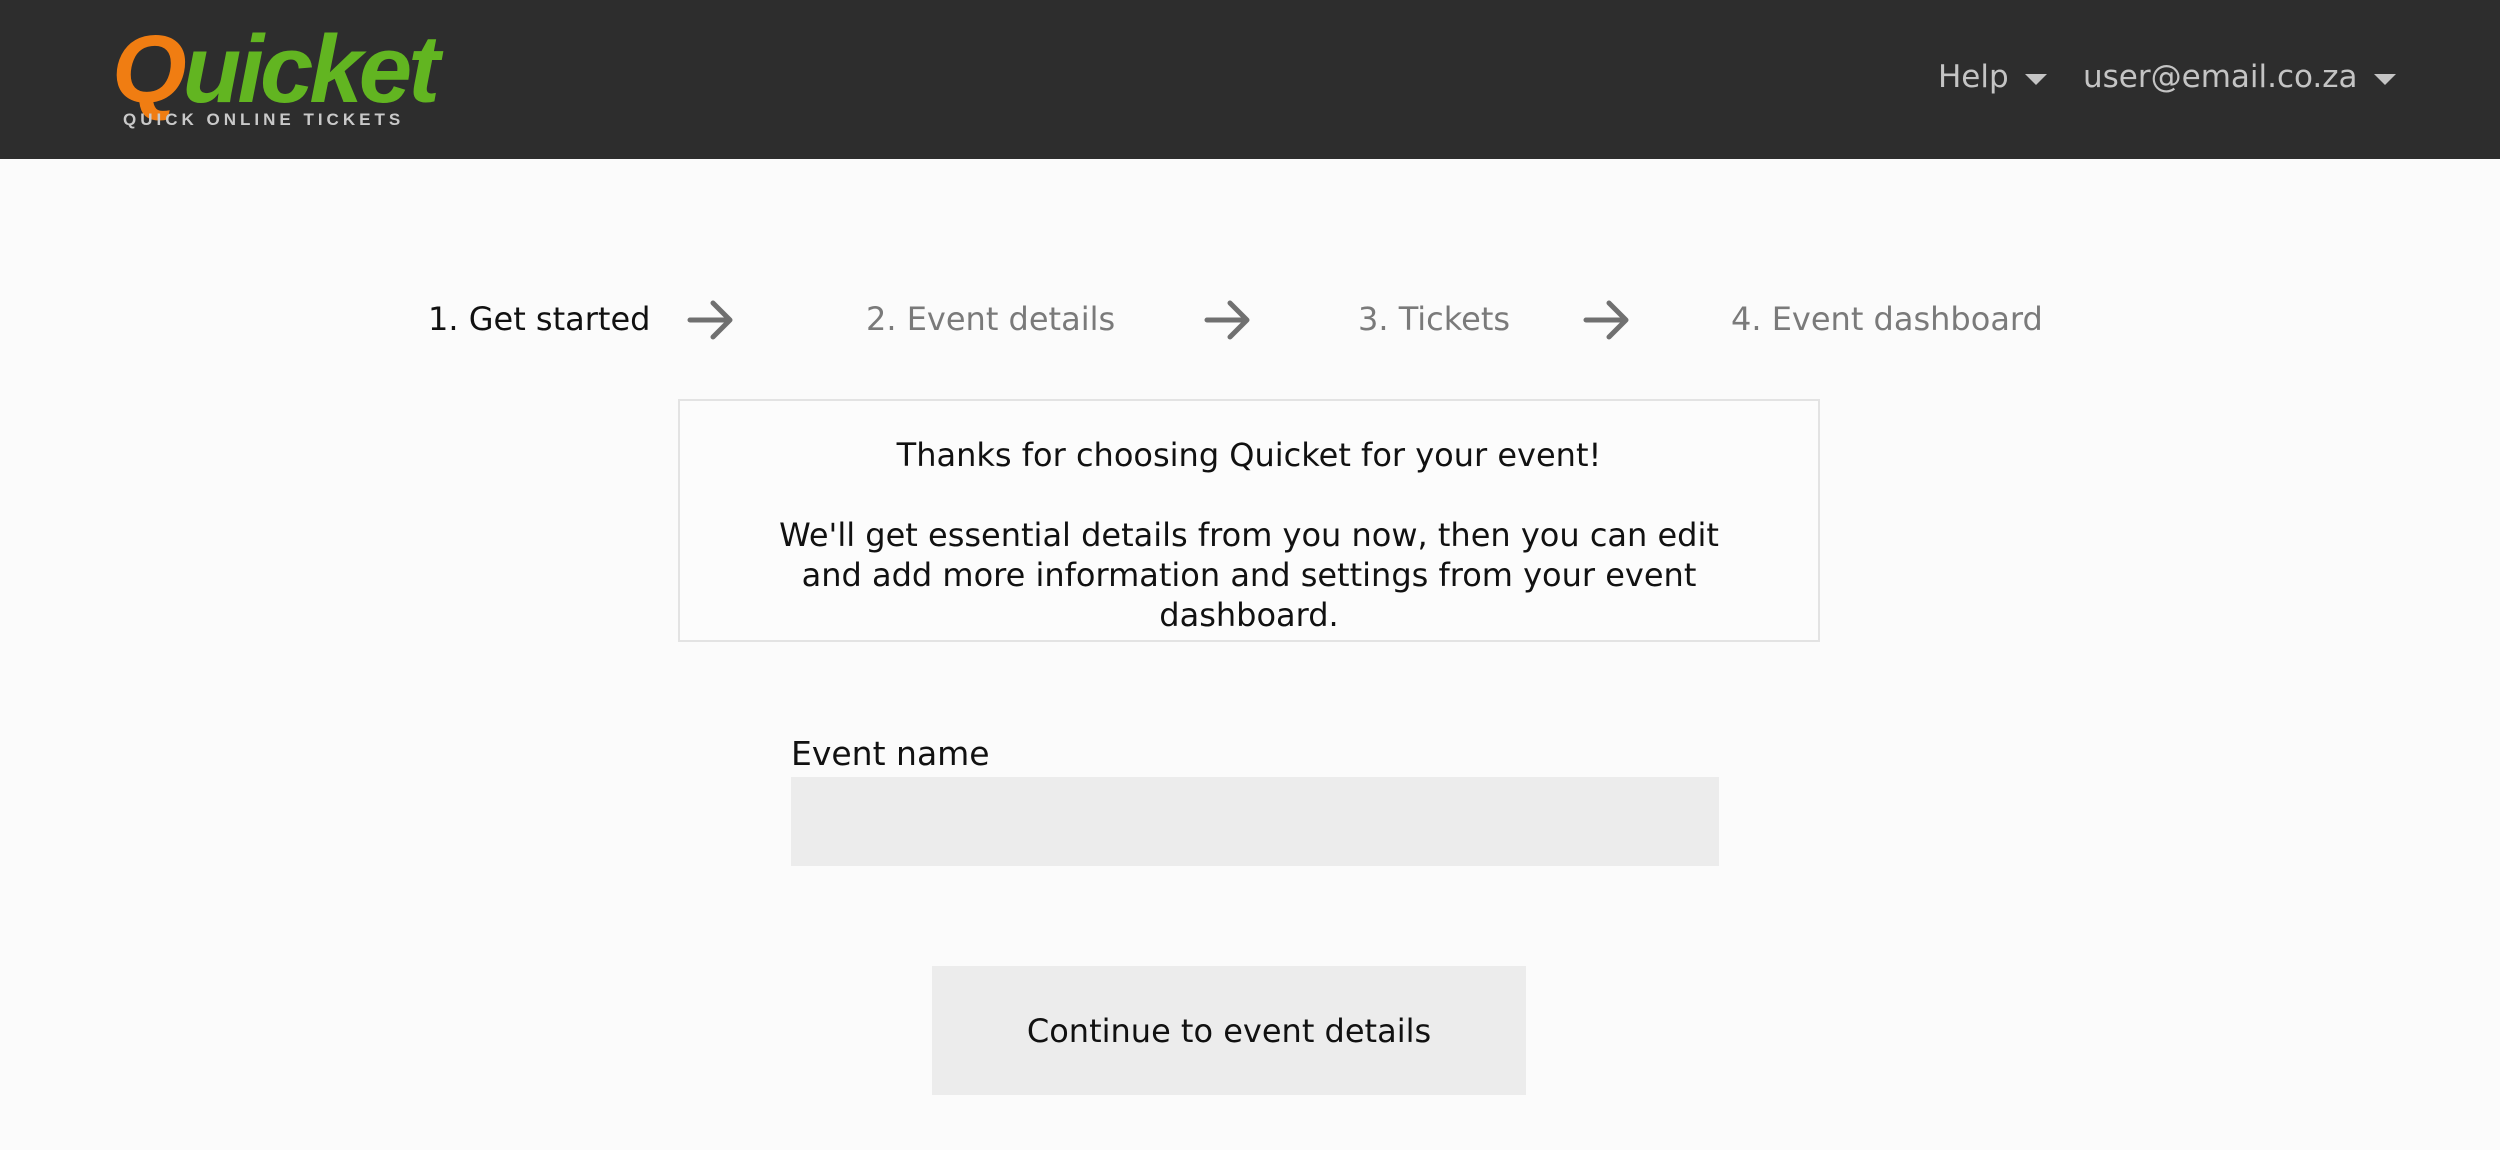 This screenshot has height=1150, width=2500. I want to click on quicket-logo: Quicket QUICK ONLINE TICKETS, so click(276, 77).